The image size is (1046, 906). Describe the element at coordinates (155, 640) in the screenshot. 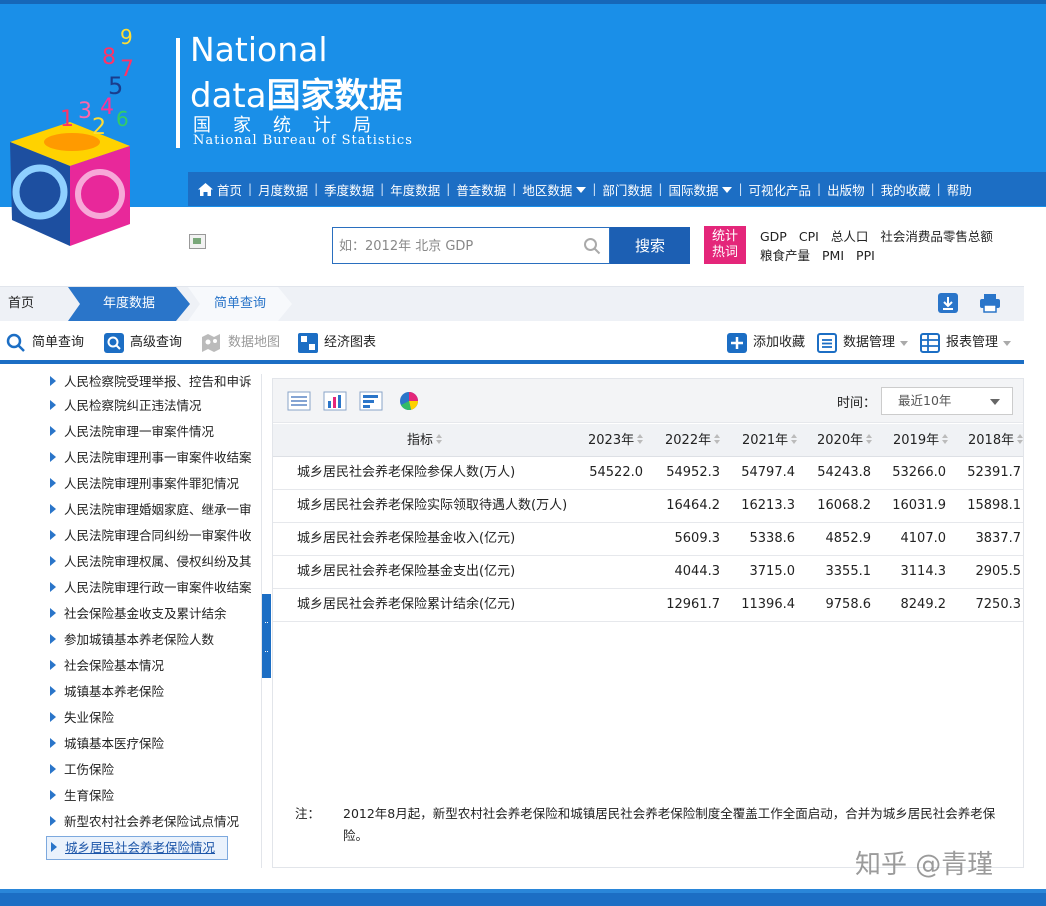

I see `tree-item: 参加城镇基本养老保险人数` at that location.